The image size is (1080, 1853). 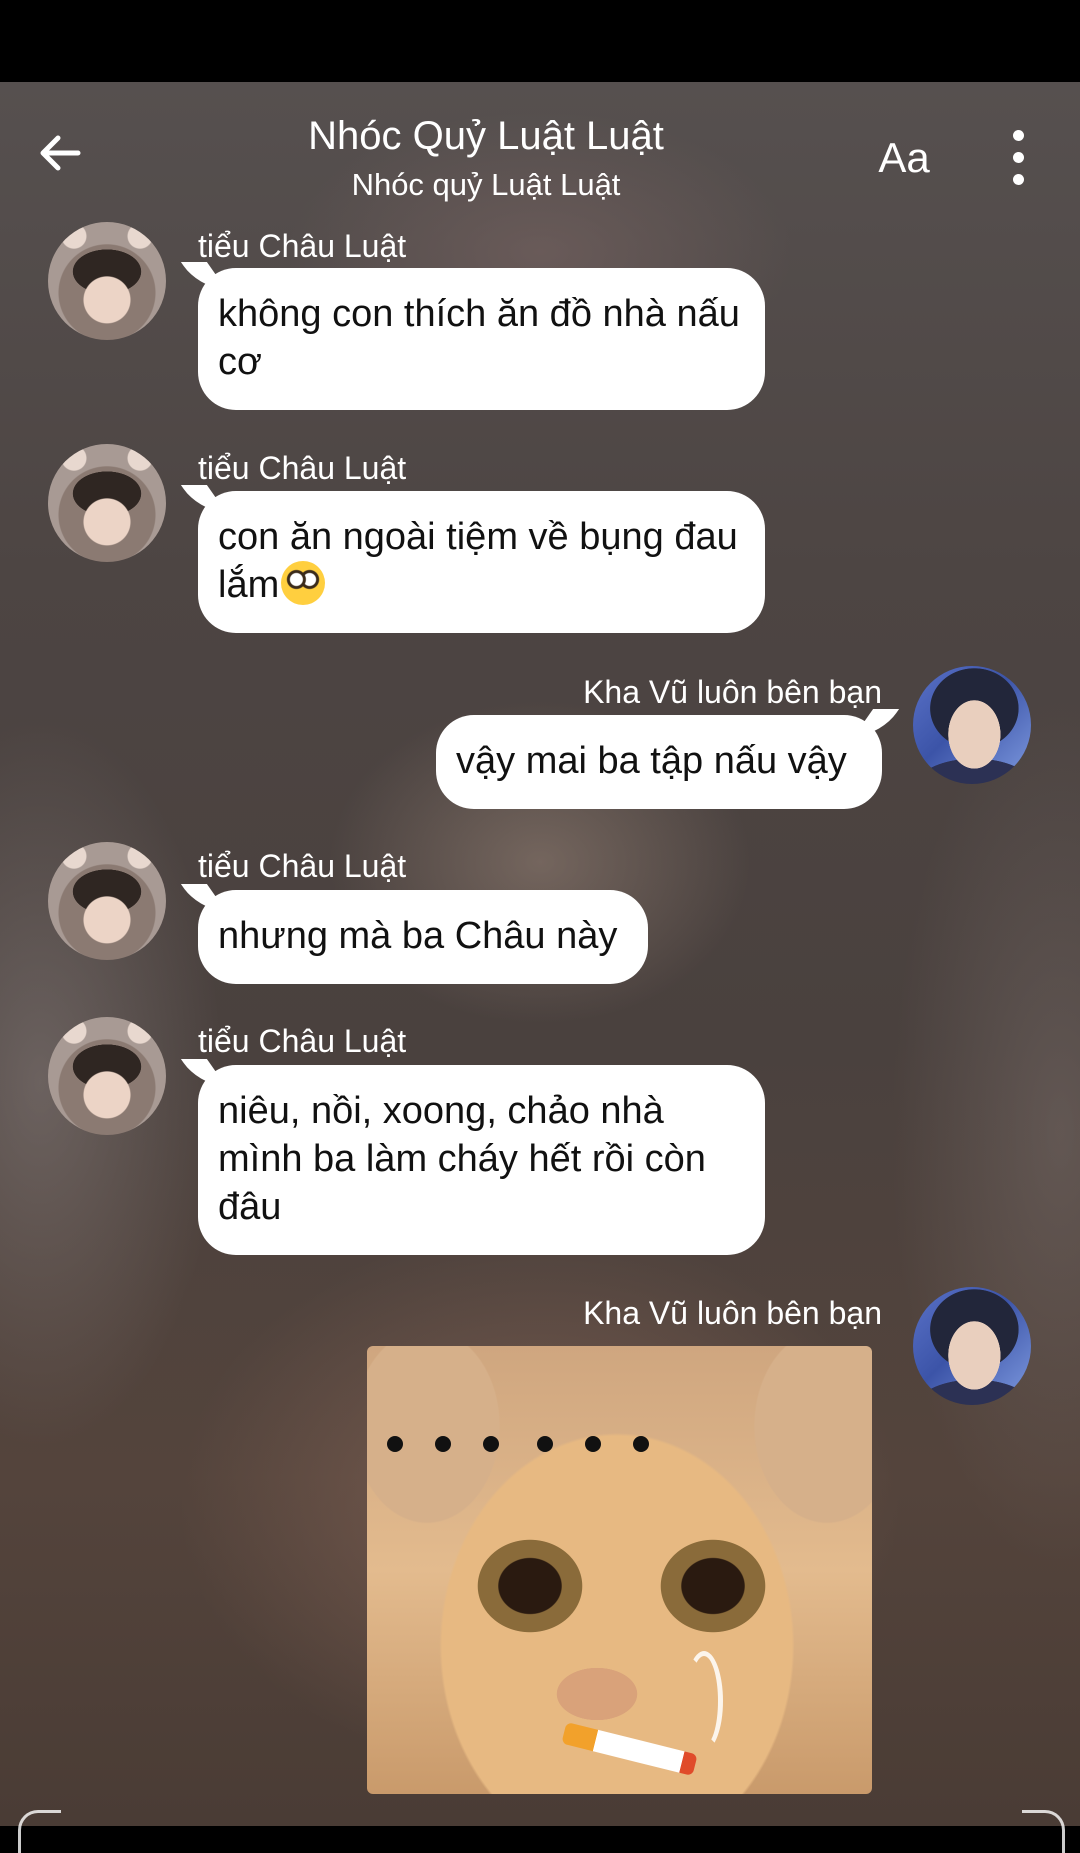 I want to click on more-options-button, so click(x=1018, y=158).